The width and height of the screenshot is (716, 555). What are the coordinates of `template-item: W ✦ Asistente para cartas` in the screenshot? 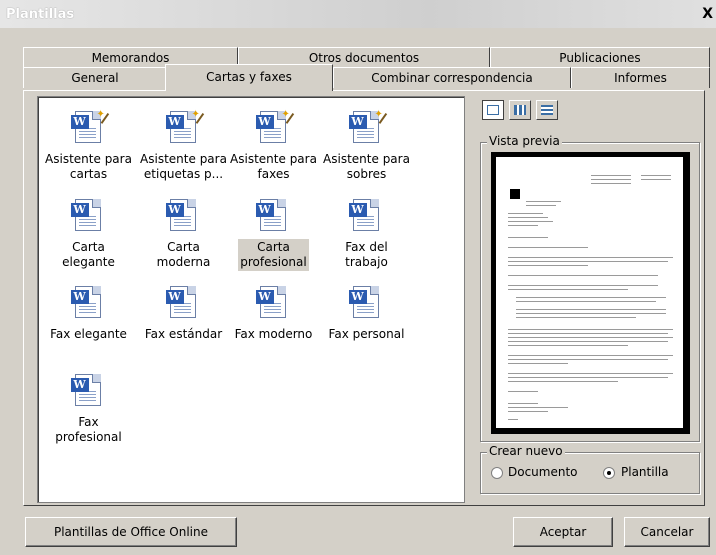 It's located at (88, 144).